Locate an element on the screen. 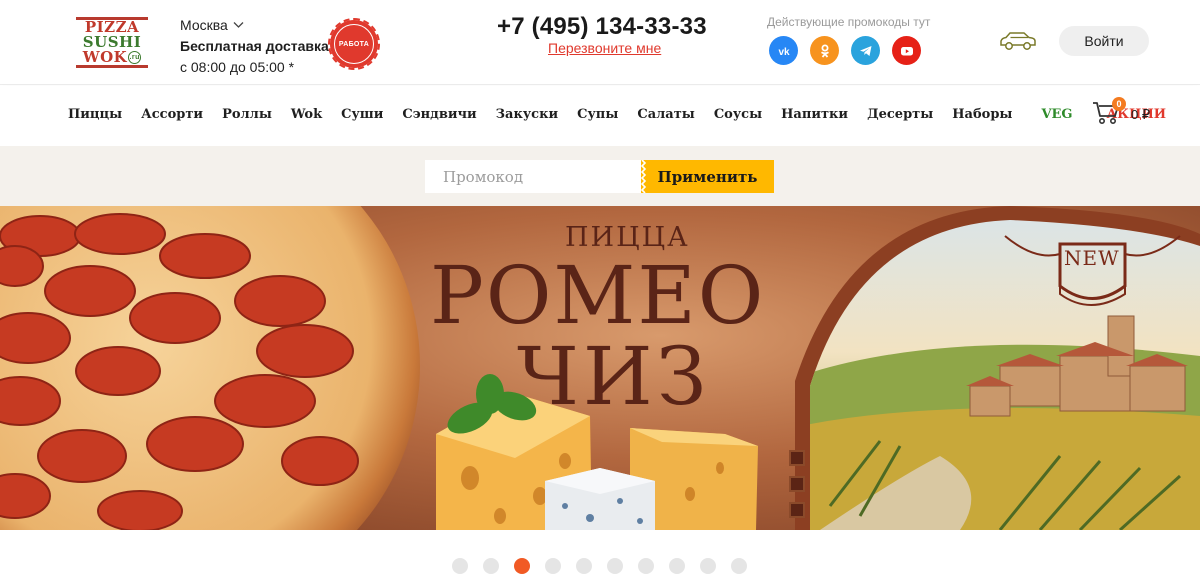 The image size is (1200, 583). nav-item-pizzas: Пиццы is located at coordinates (95, 114).